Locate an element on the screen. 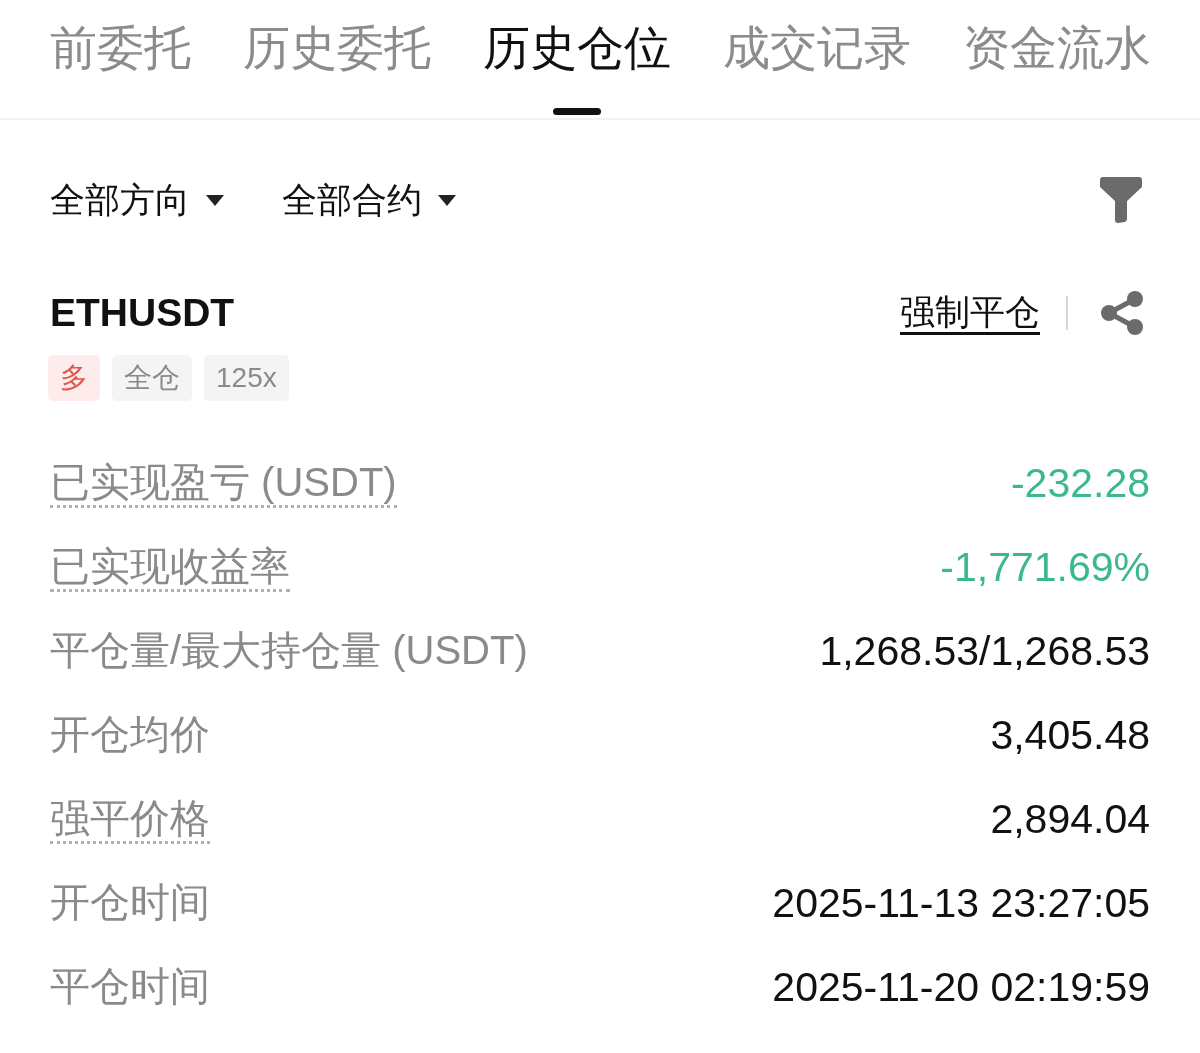 This screenshot has height=1053, width=1200. field-label: 已实现盈亏 (USDT) is located at coordinates (223, 483).